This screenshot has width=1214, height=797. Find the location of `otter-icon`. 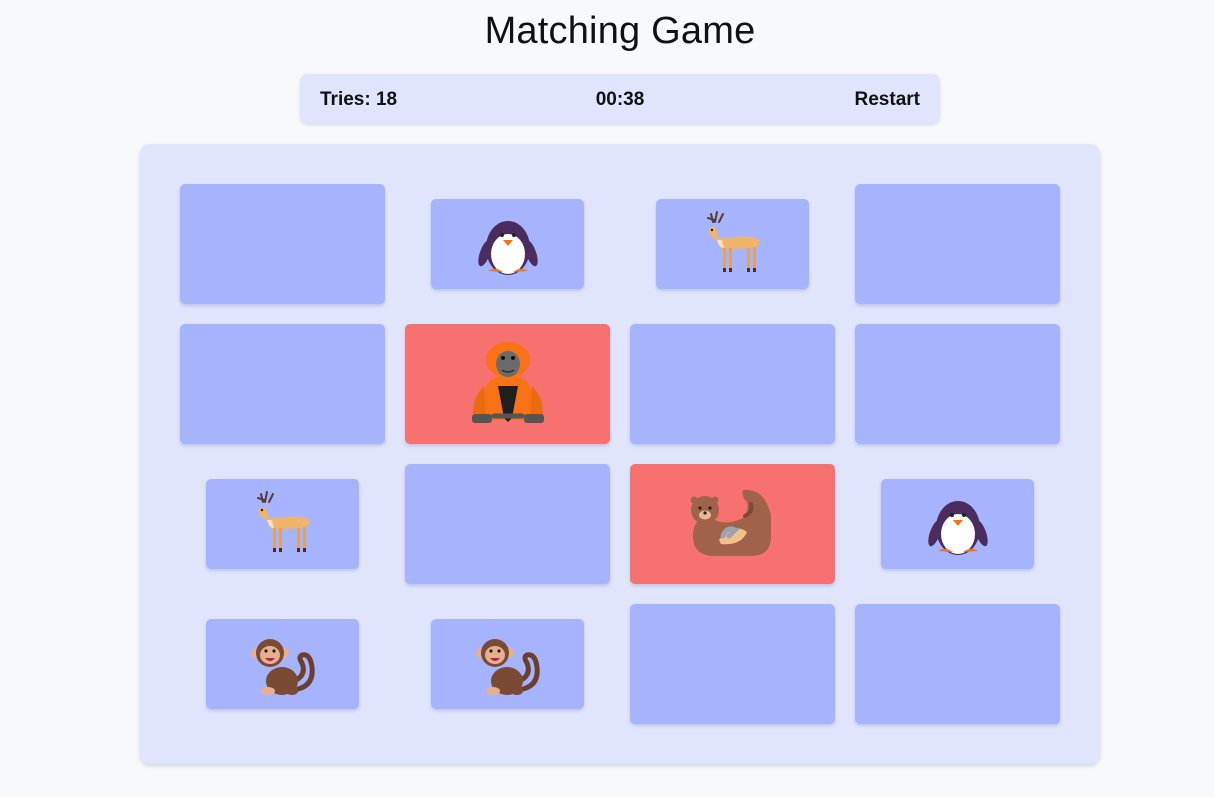

otter-icon is located at coordinates (730, 522).